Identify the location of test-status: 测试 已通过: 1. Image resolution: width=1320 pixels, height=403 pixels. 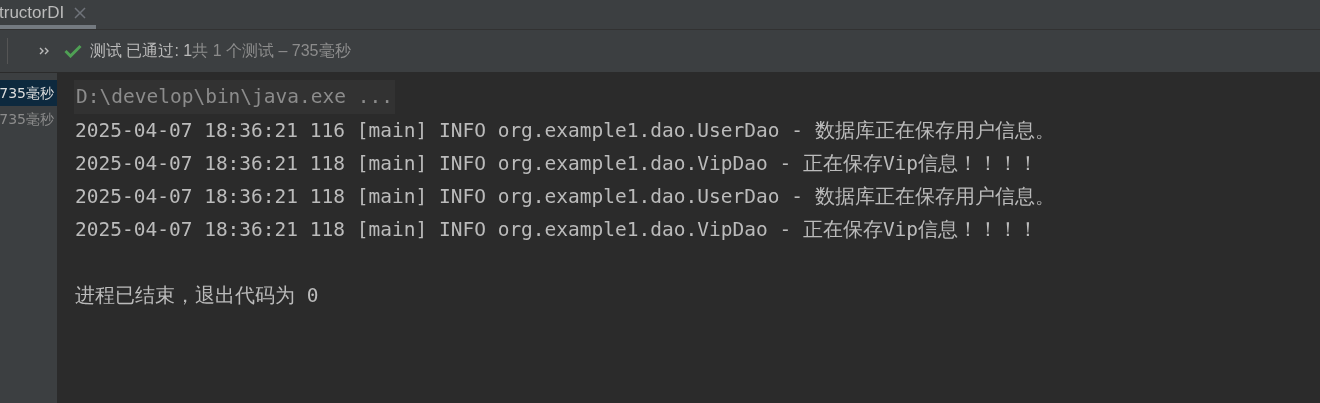
(141, 50).